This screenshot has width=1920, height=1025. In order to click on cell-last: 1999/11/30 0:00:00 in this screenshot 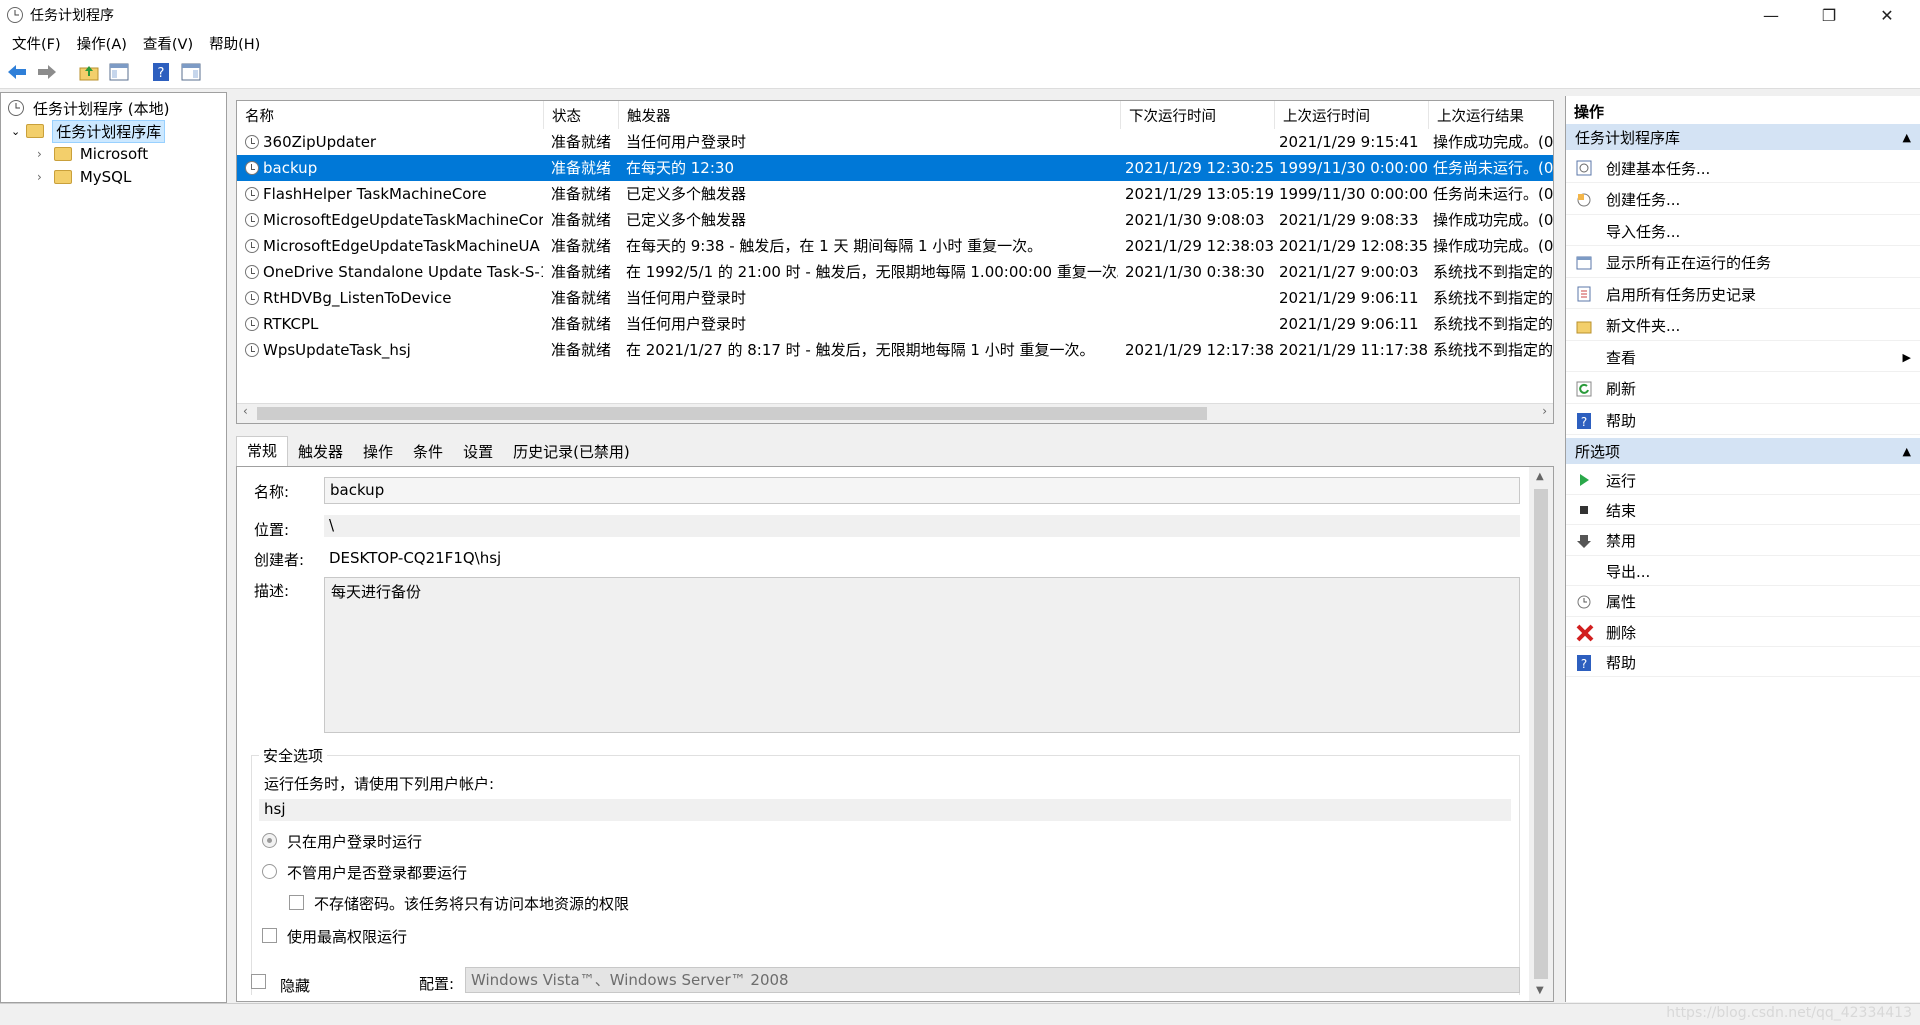, I will do `click(1354, 194)`.